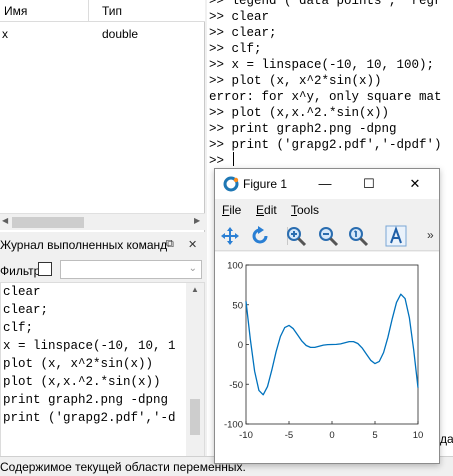  Describe the element at coordinates (266, 210) in the screenshot. I see `menu-edit: Edit` at that location.